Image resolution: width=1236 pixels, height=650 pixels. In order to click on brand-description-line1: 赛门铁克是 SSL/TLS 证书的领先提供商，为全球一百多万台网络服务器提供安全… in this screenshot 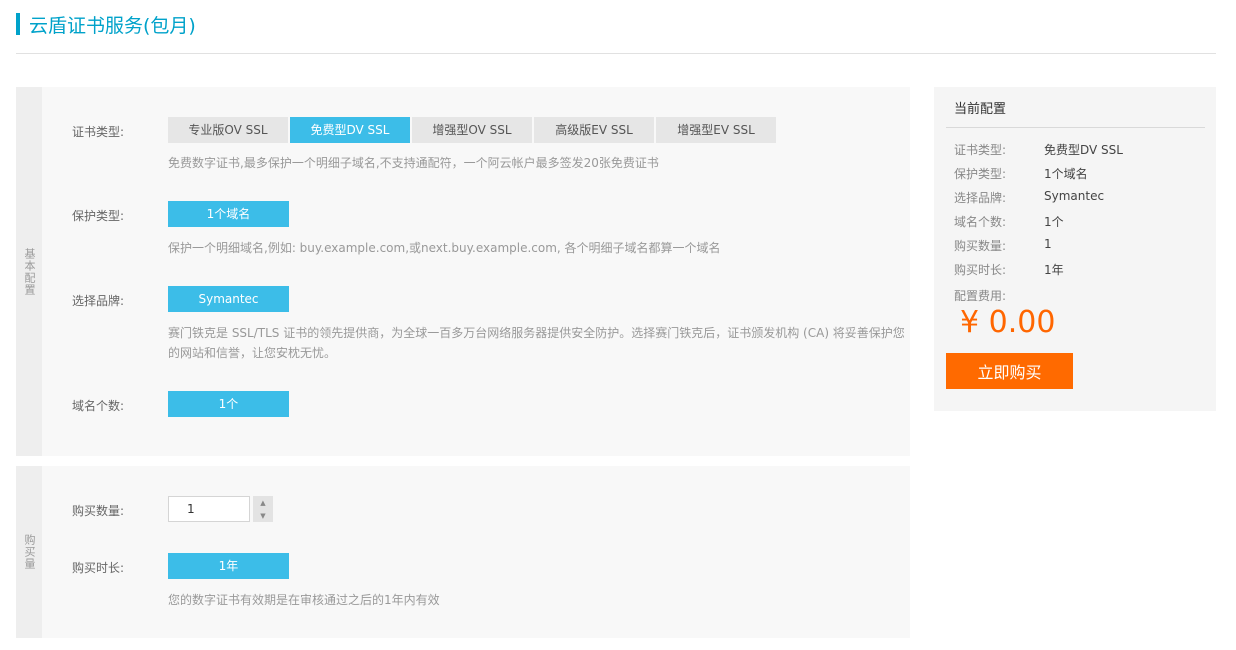, I will do `click(536, 333)`.